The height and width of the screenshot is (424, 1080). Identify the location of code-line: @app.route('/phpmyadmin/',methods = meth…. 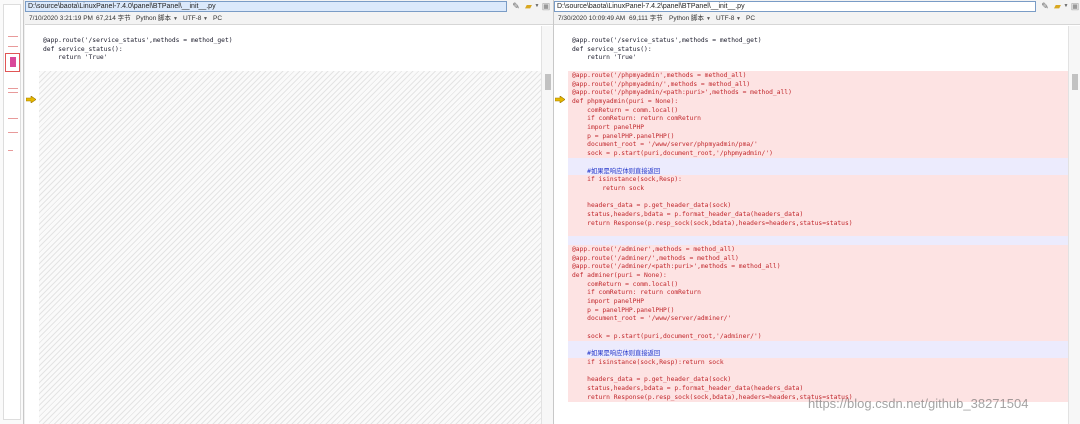
(818, 84).